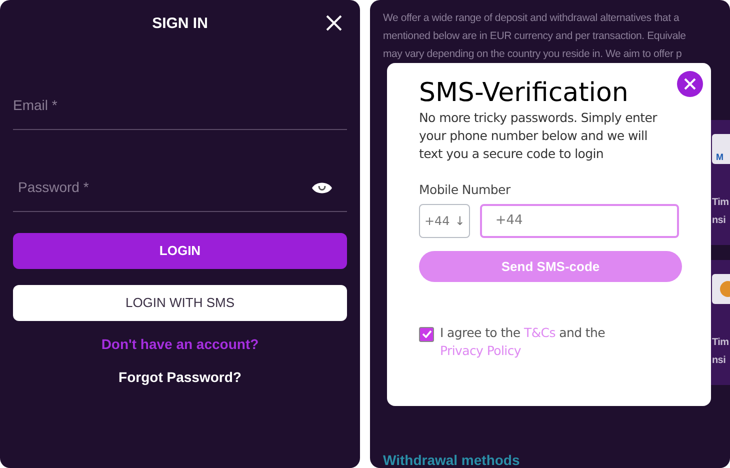 The width and height of the screenshot is (730, 468). Describe the element at coordinates (524, 93) in the screenshot. I see `dialog-title: SMS-Verification` at that location.